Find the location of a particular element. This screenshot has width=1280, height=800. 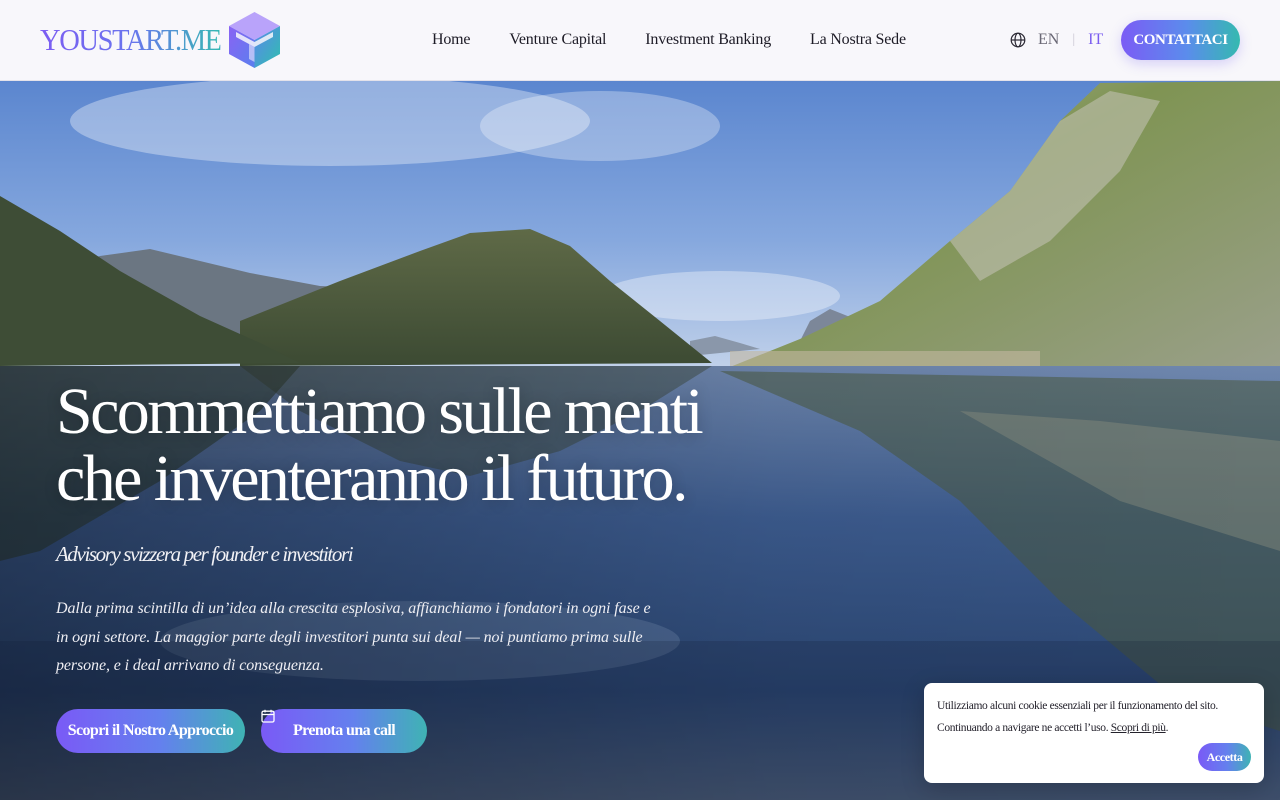

book-call-label: Prenota una call is located at coordinates (344, 730).